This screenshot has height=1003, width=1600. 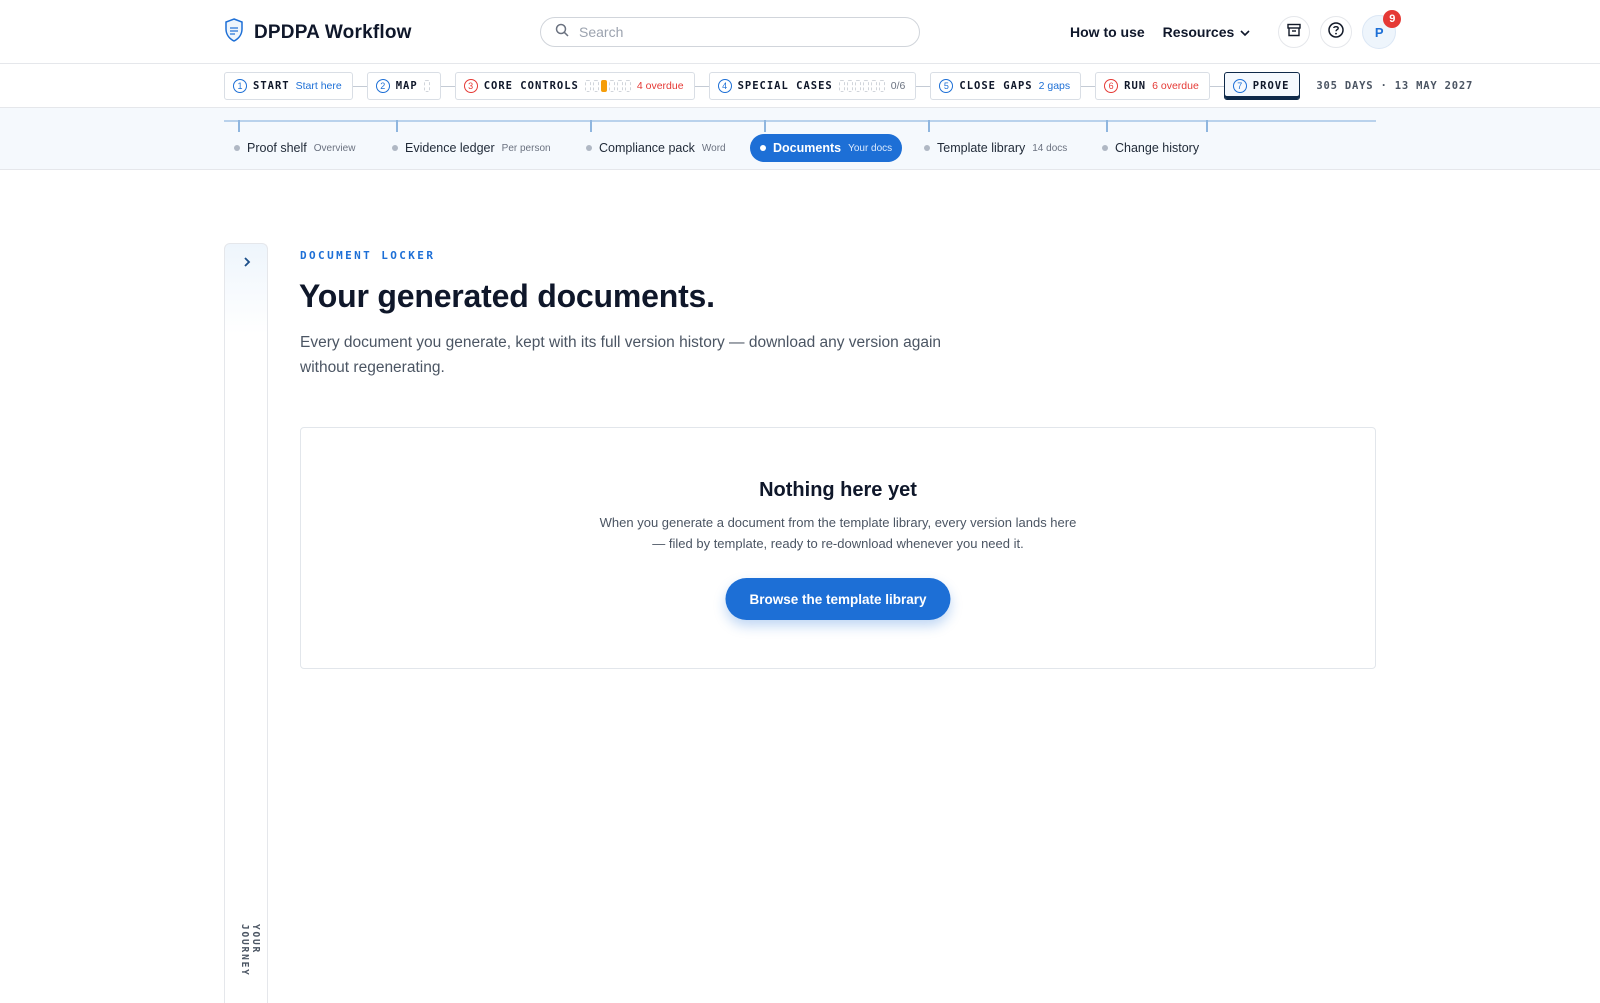 I want to click on step-label: SPECIAL CASES, so click(x=785, y=86).